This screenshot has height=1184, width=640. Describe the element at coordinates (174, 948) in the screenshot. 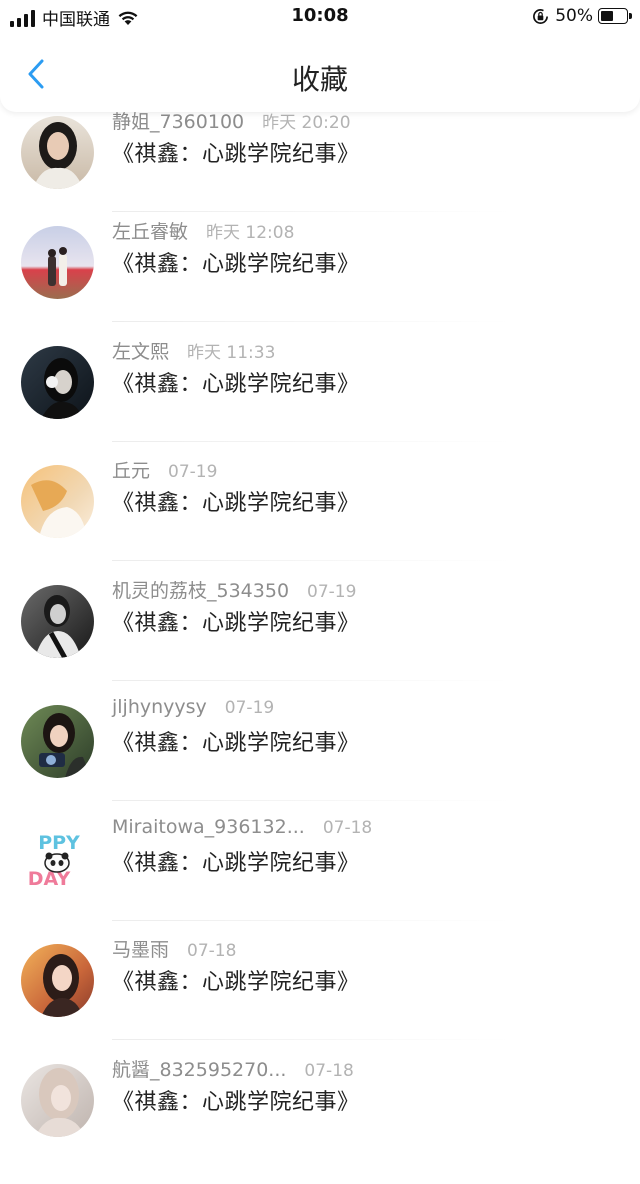

I see `item-meta: 马墨雨 07-18` at that location.